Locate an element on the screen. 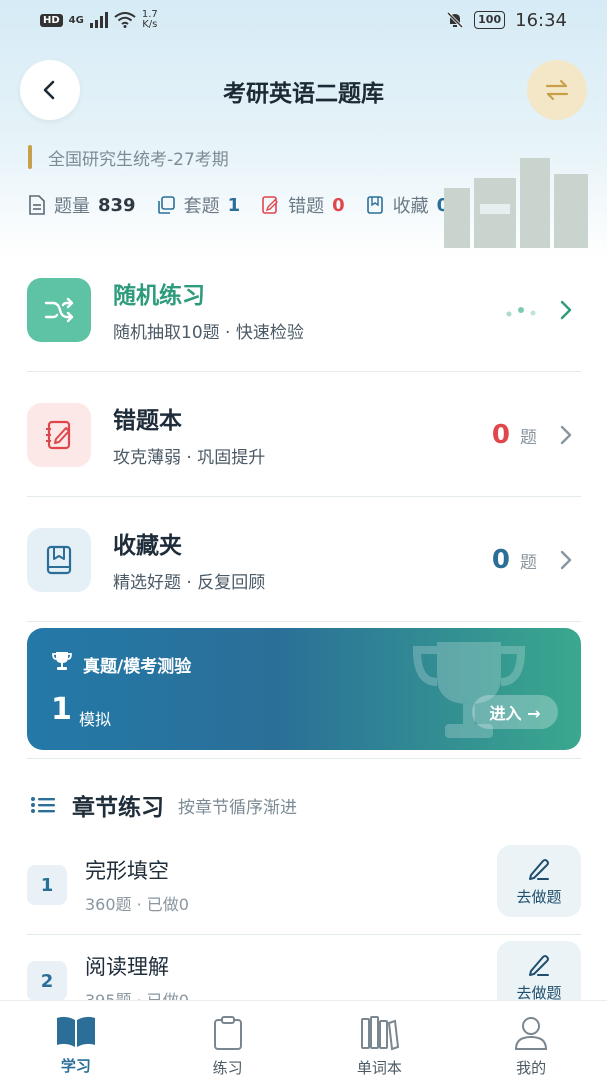 This screenshot has width=607, height=1080. nav-label: 单词本 is located at coordinates (379, 1068).